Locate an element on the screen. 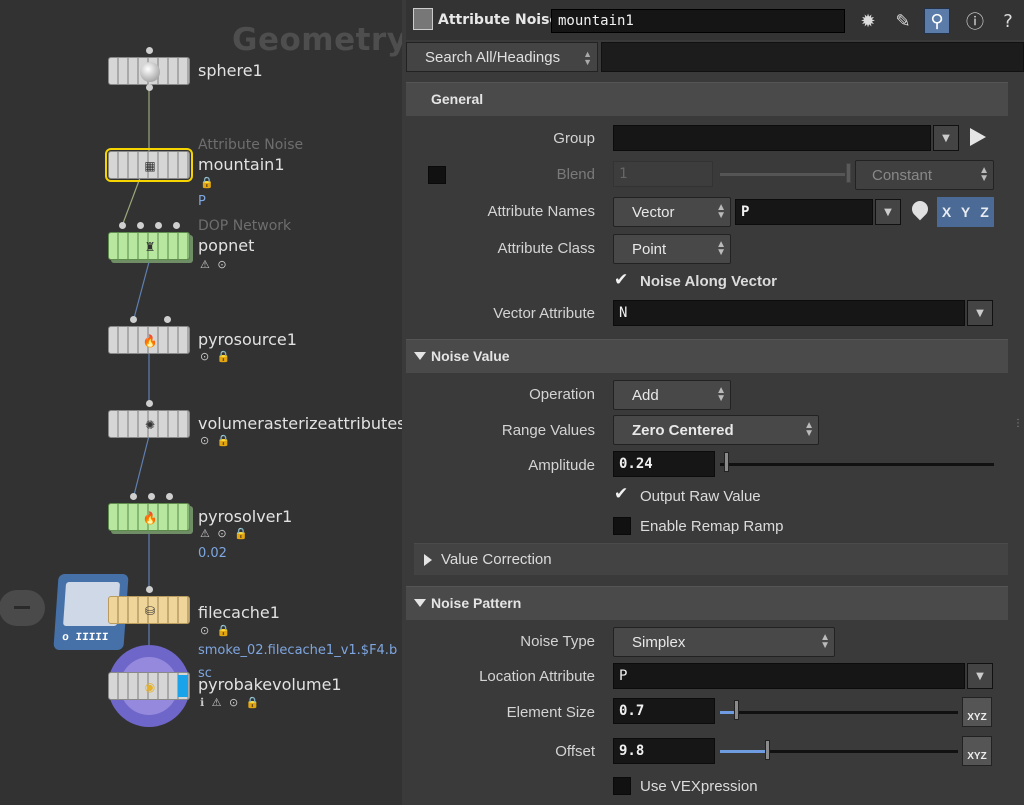  noise-along-vector-checkbox is located at coordinates (622, 280).